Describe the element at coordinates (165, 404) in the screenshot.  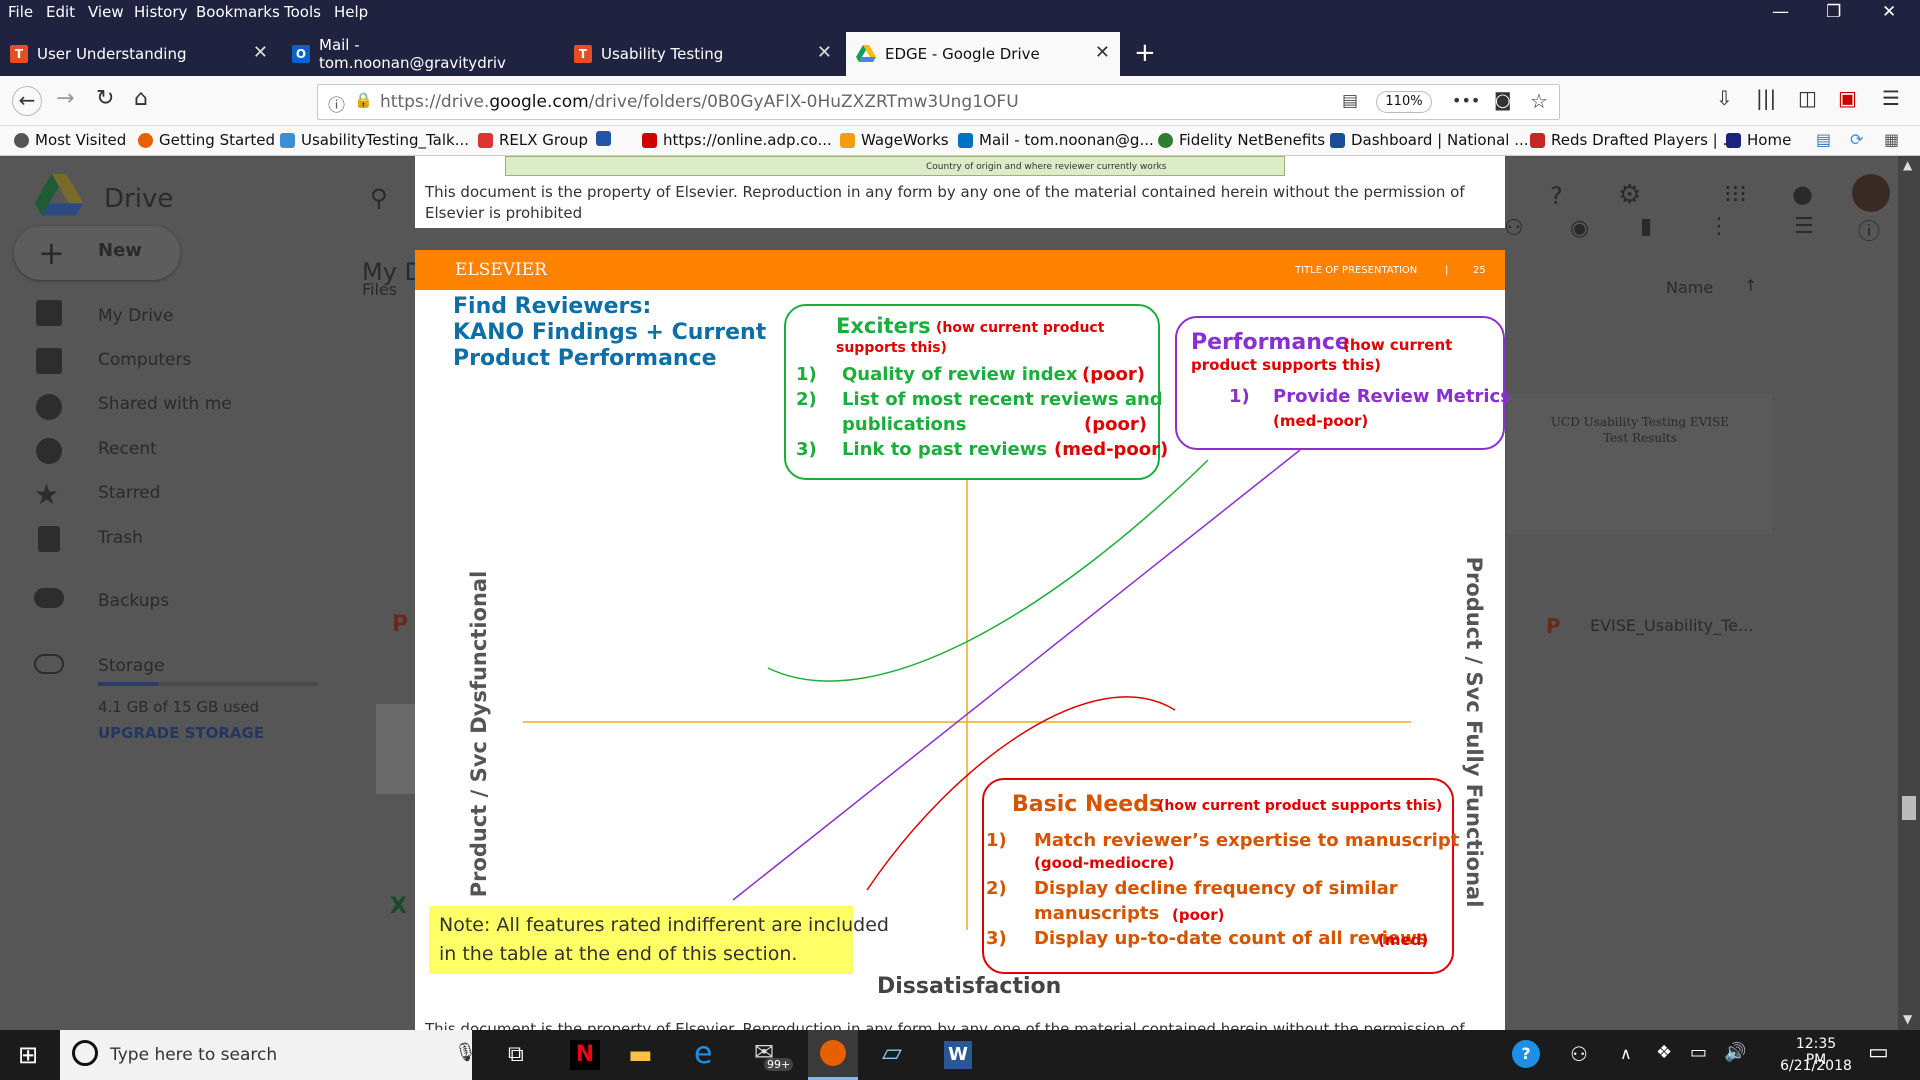
I see `sidebar-item-shared: Shared with me` at that location.